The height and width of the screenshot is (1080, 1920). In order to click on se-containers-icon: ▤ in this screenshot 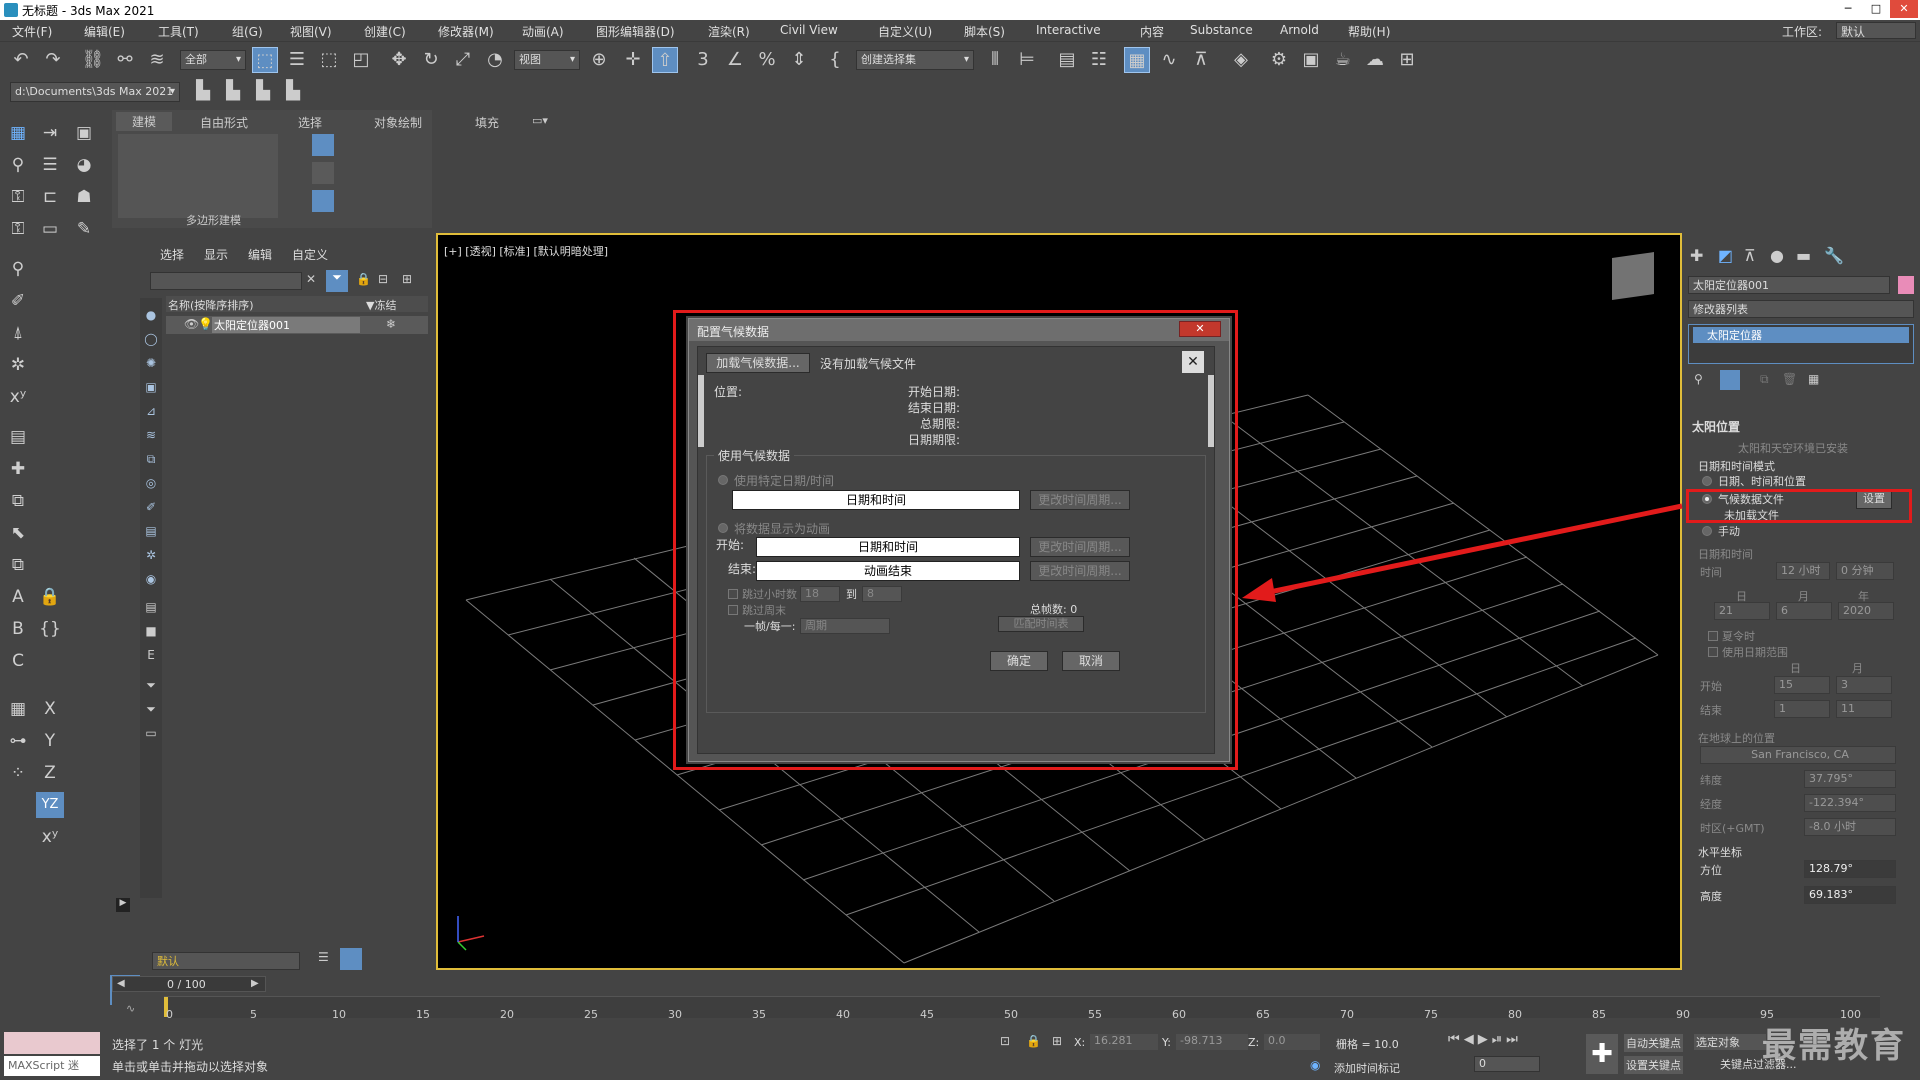, I will do `click(151, 531)`.